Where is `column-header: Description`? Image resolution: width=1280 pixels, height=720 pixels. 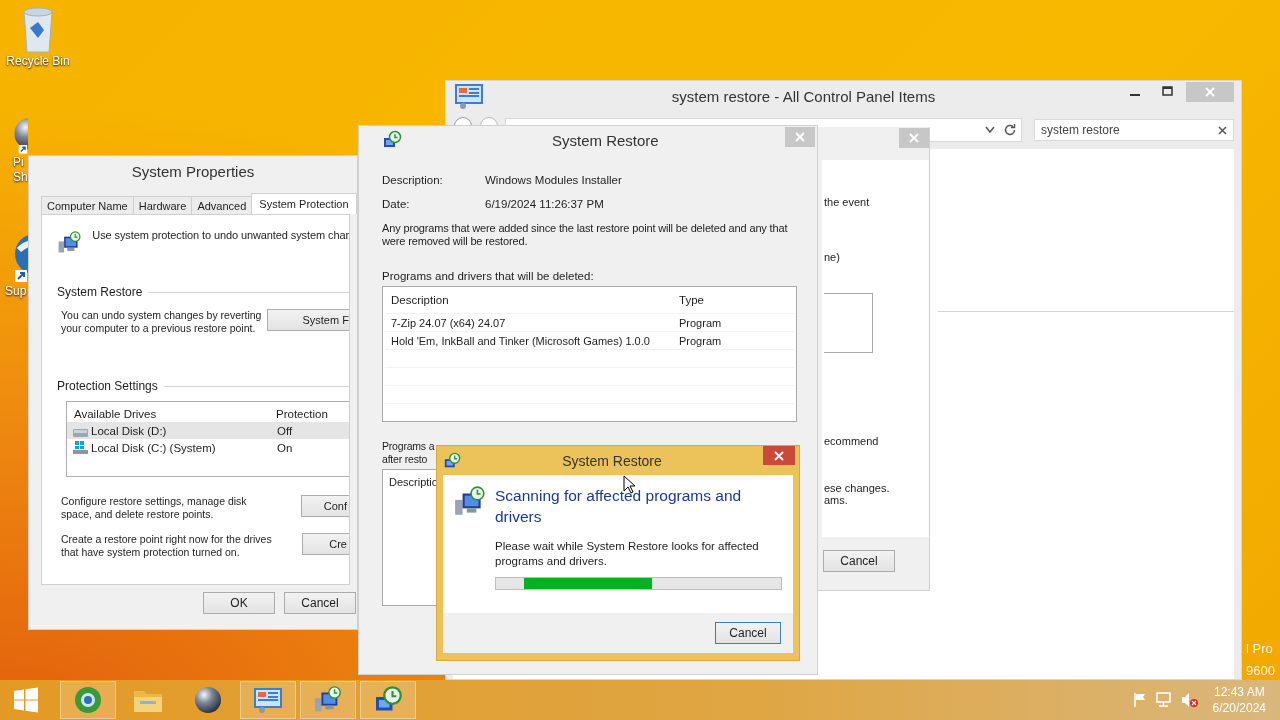
column-header: Description is located at coordinates (535, 300).